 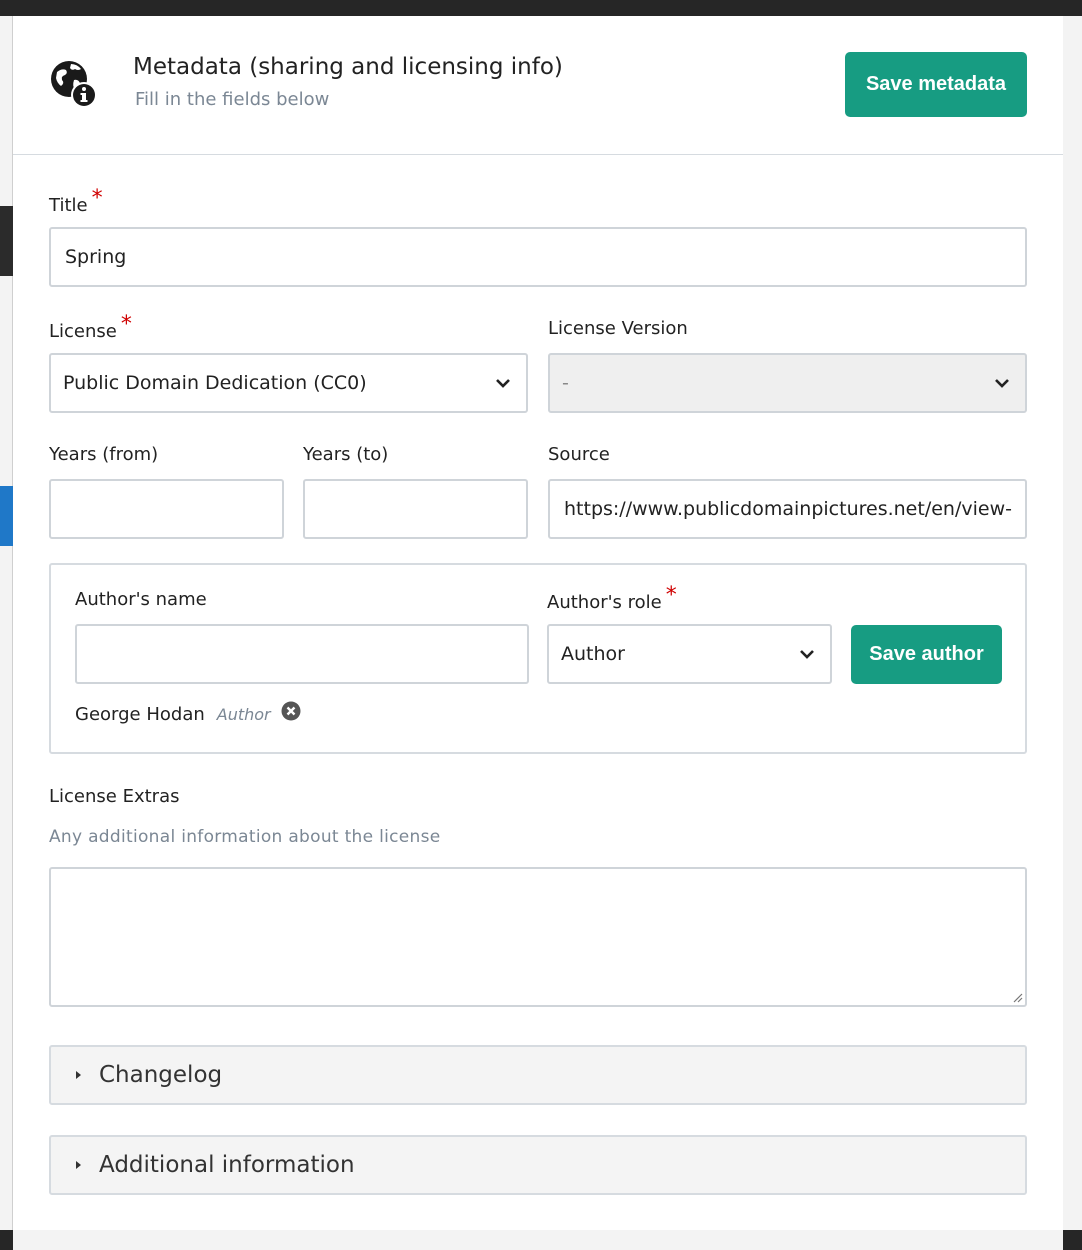 I want to click on resize-handle-icon, so click(x=1017, y=997).